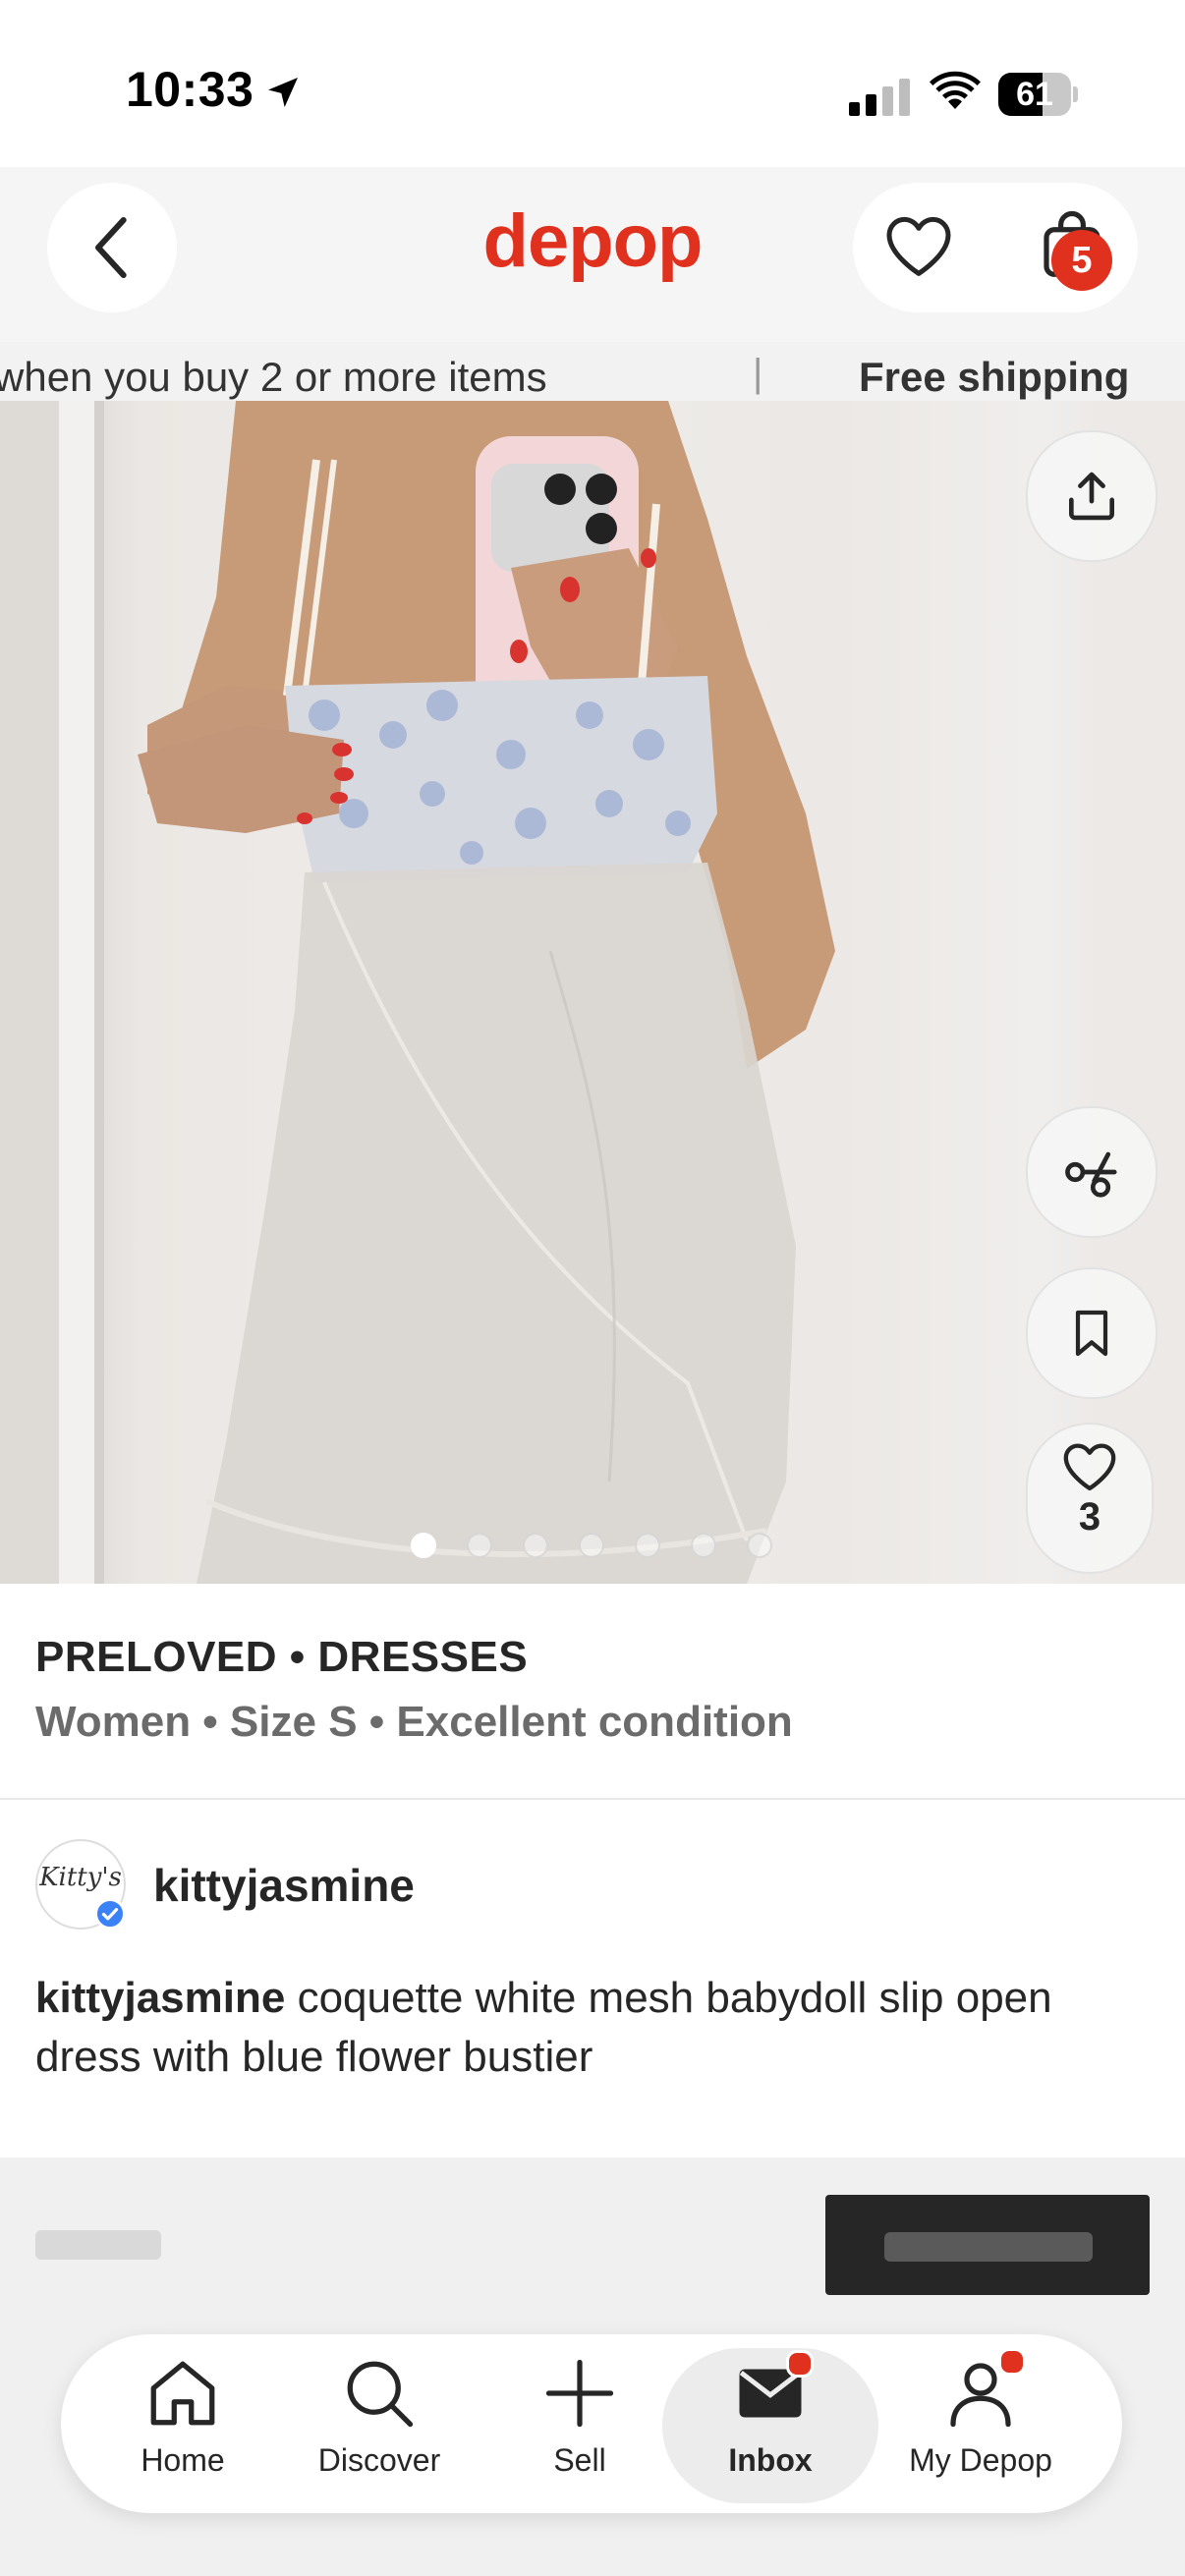 This screenshot has width=1185, height=2576. Describe the element at coordinates (1034, 94) in the screenshot. I see `battery-level: 61` at that location.